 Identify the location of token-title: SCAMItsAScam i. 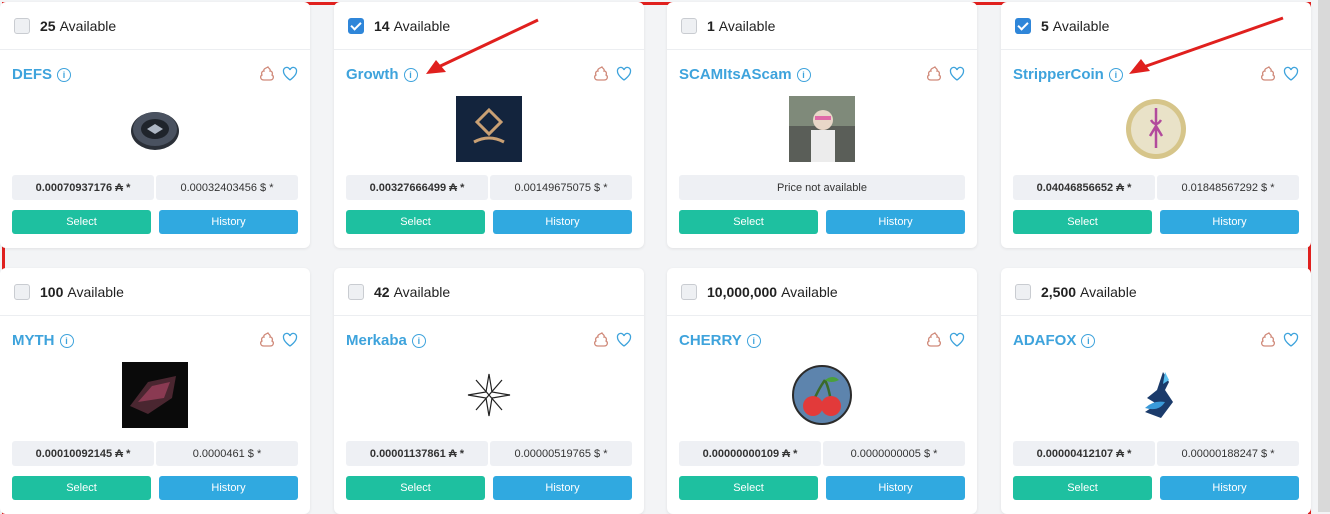
(745, 74).